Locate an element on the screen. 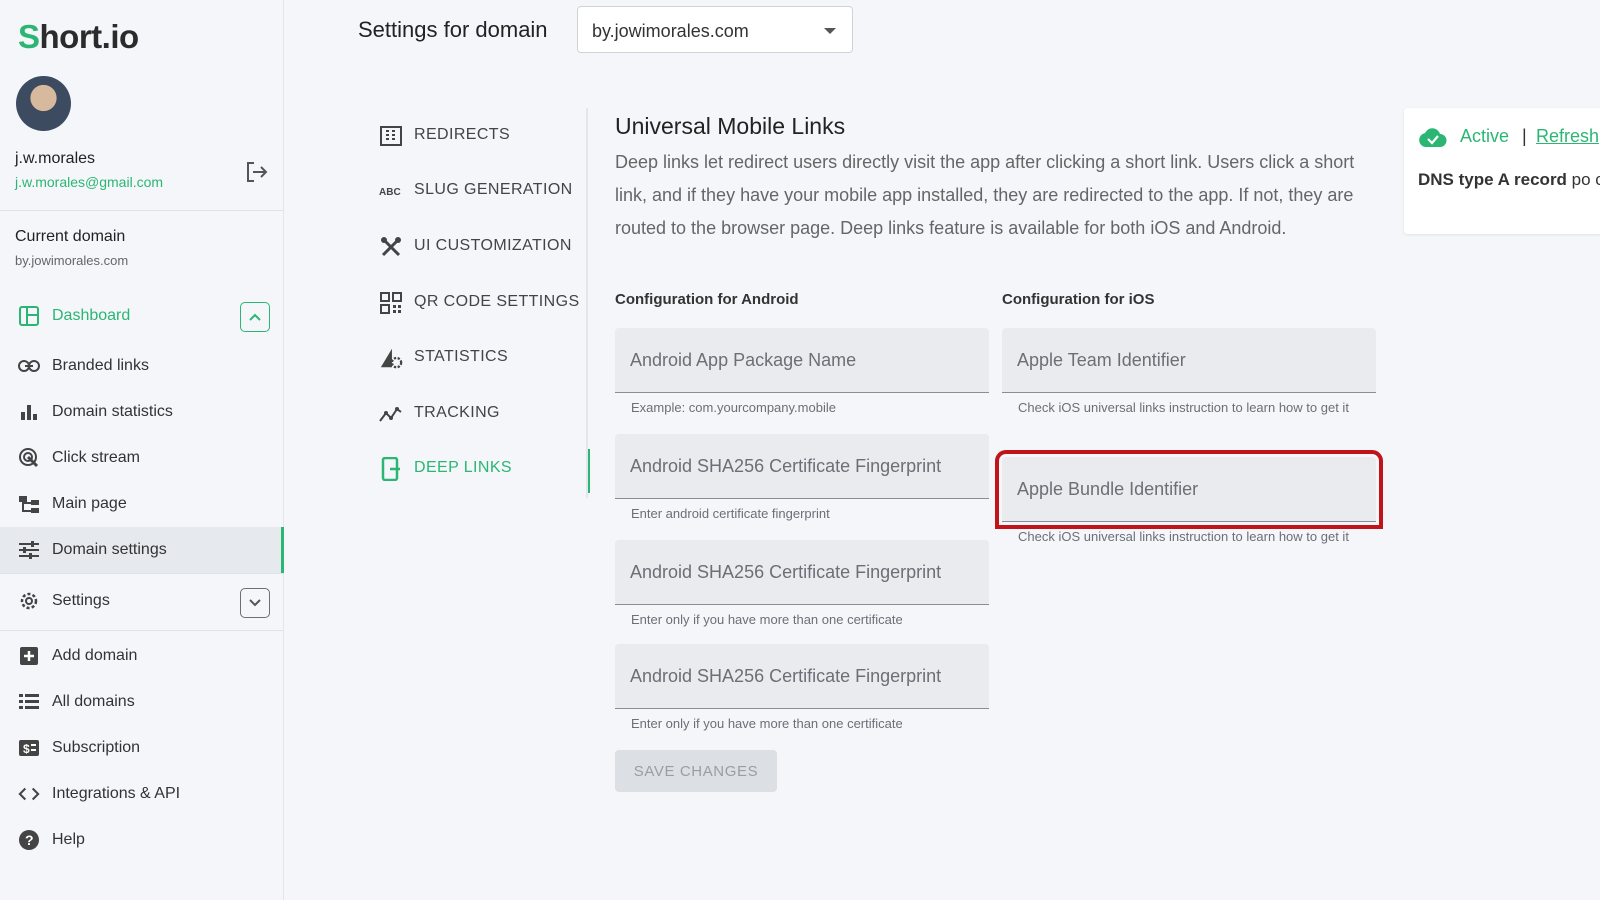 The height and width of the screenshot is (900, 1600). user-email: j.w.morales@gmail.com is located at coordinates (89, 182).